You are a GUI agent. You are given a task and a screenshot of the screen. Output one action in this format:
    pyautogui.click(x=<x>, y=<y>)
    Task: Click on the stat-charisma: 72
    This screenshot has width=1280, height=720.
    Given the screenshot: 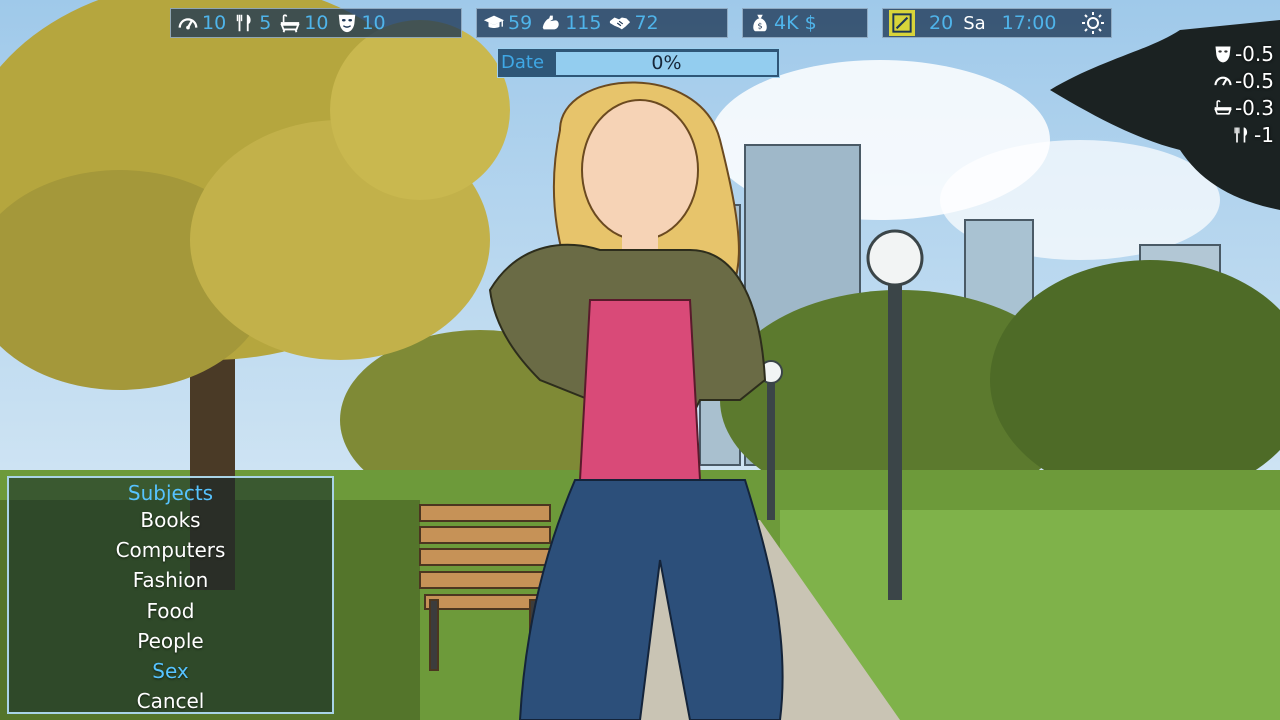 What is the action you would take?
    pyautogui.click(x=634, y=23)
    